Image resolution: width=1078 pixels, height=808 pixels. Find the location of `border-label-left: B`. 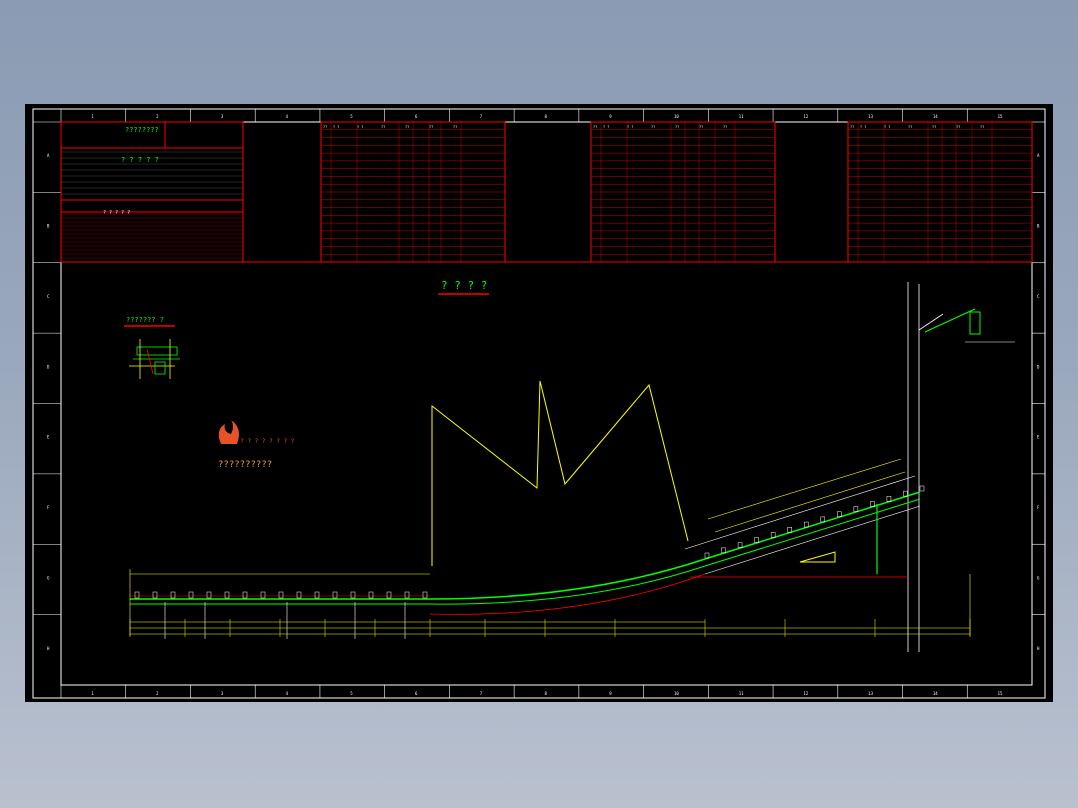

border-label-left: B is located at coordinates (48, 226).